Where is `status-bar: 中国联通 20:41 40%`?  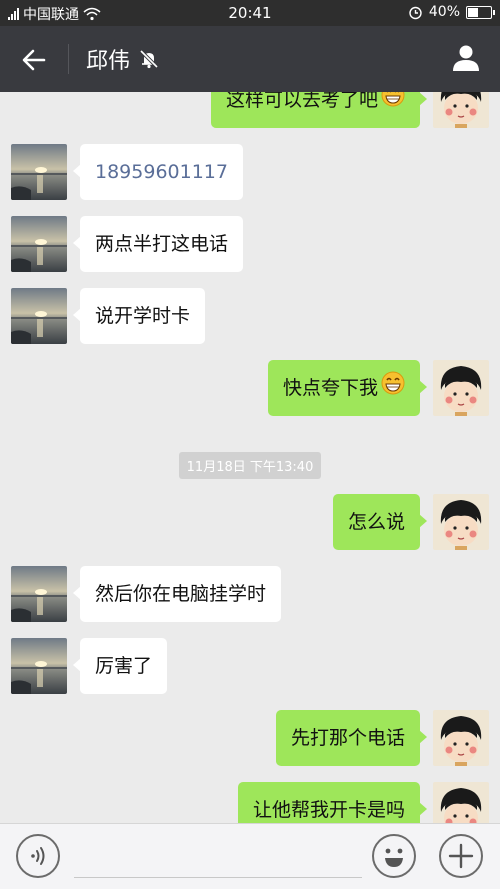 status-bar: 中国联通 20:41 40% is located at coordinates (250, 13).